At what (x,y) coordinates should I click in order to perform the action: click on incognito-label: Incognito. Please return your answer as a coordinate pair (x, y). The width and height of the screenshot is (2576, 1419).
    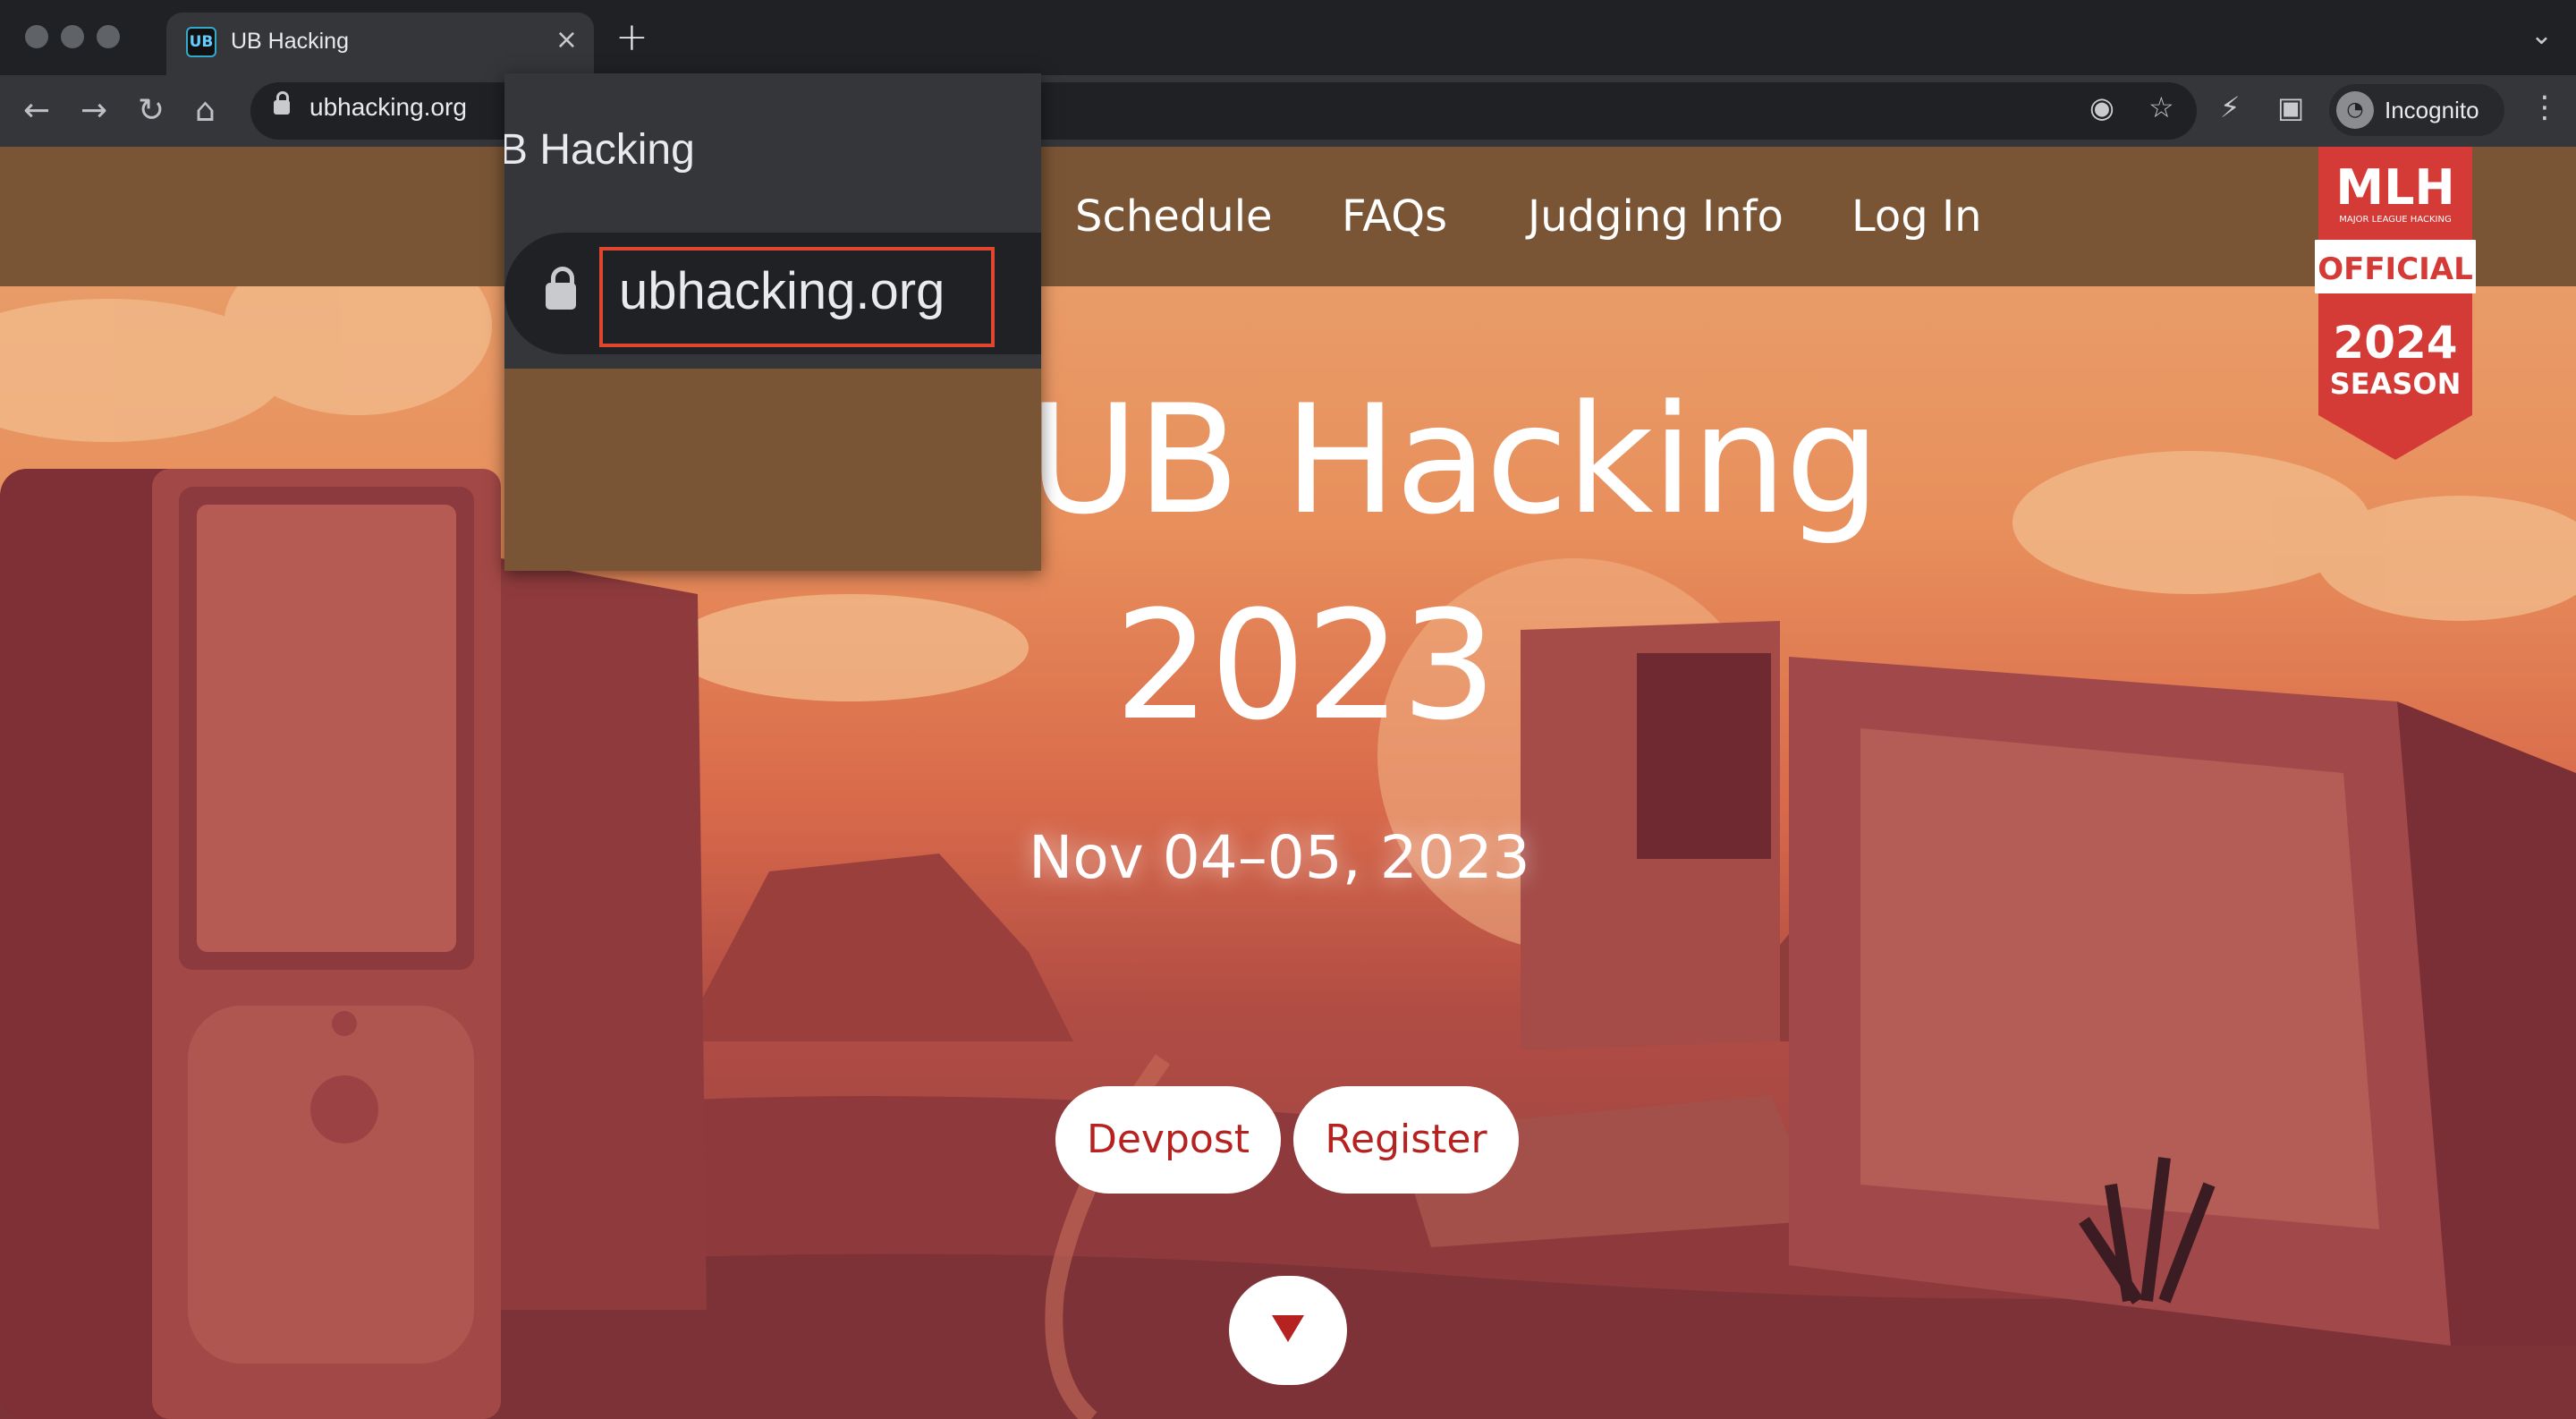
    Looking at the image, I should click on (2432, 110).